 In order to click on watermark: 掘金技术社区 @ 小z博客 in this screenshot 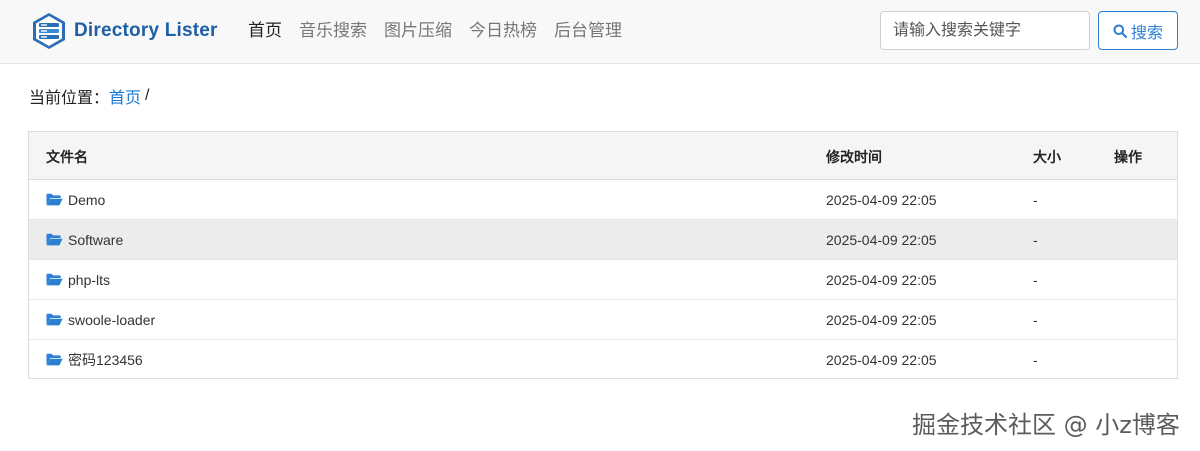, I will do `click(1046, 425)`.